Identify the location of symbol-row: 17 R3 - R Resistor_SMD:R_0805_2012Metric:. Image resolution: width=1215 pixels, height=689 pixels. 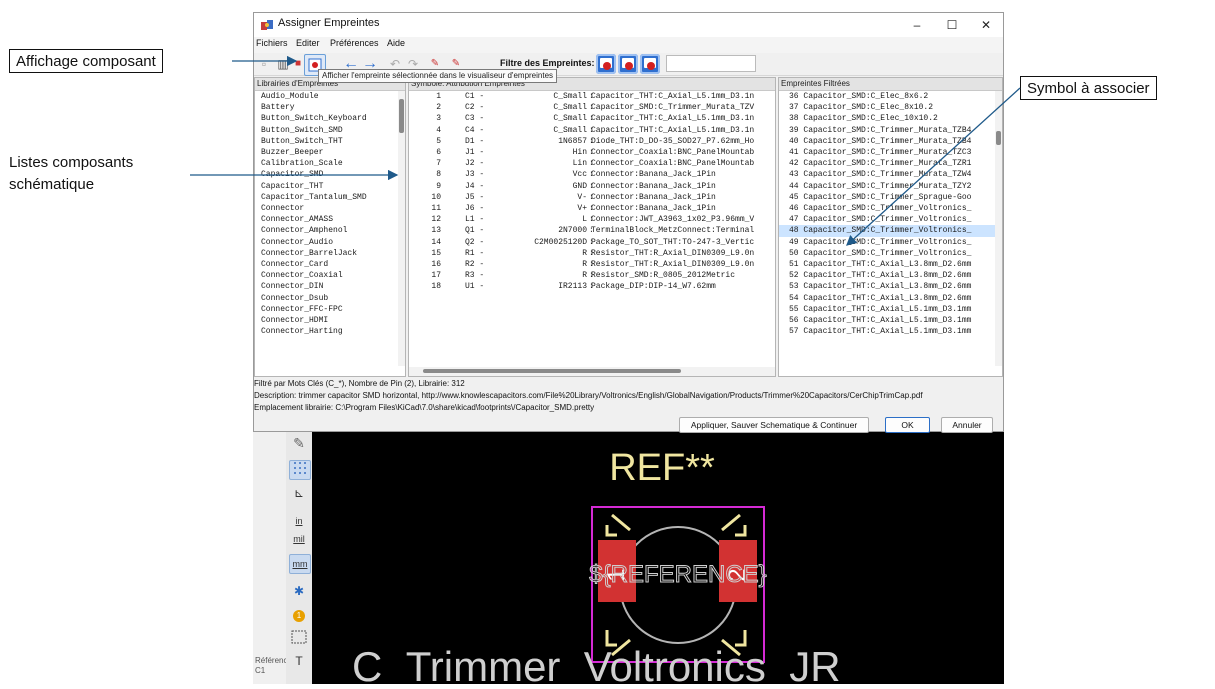
(592, 275).